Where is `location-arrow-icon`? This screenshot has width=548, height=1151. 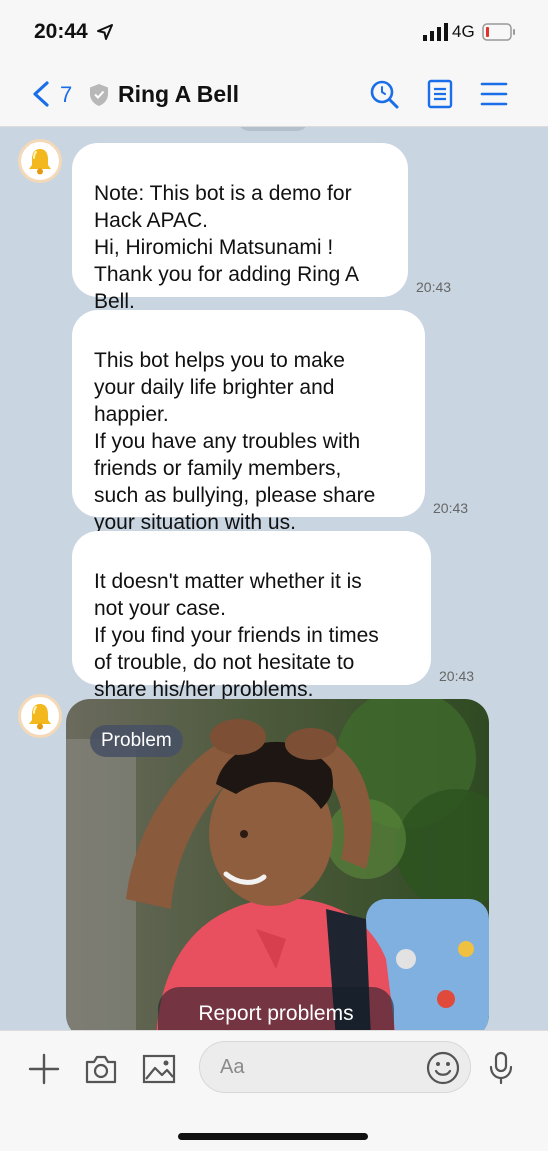 location-arrow-icon is located at coordinates (105, 32).